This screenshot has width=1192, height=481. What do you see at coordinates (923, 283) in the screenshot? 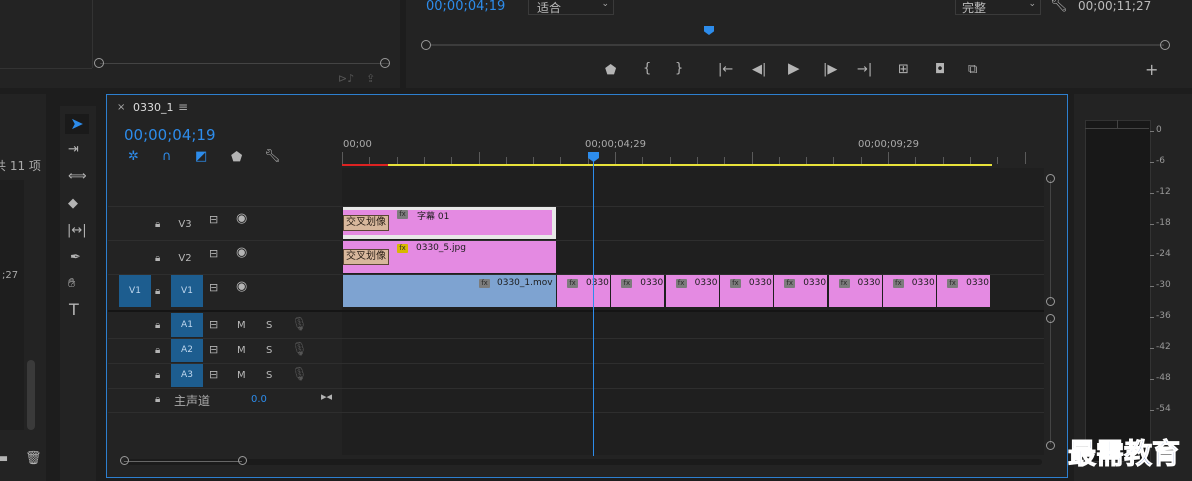
I see `clip-repeat-label: 0330` at bounding box center [923, 283].